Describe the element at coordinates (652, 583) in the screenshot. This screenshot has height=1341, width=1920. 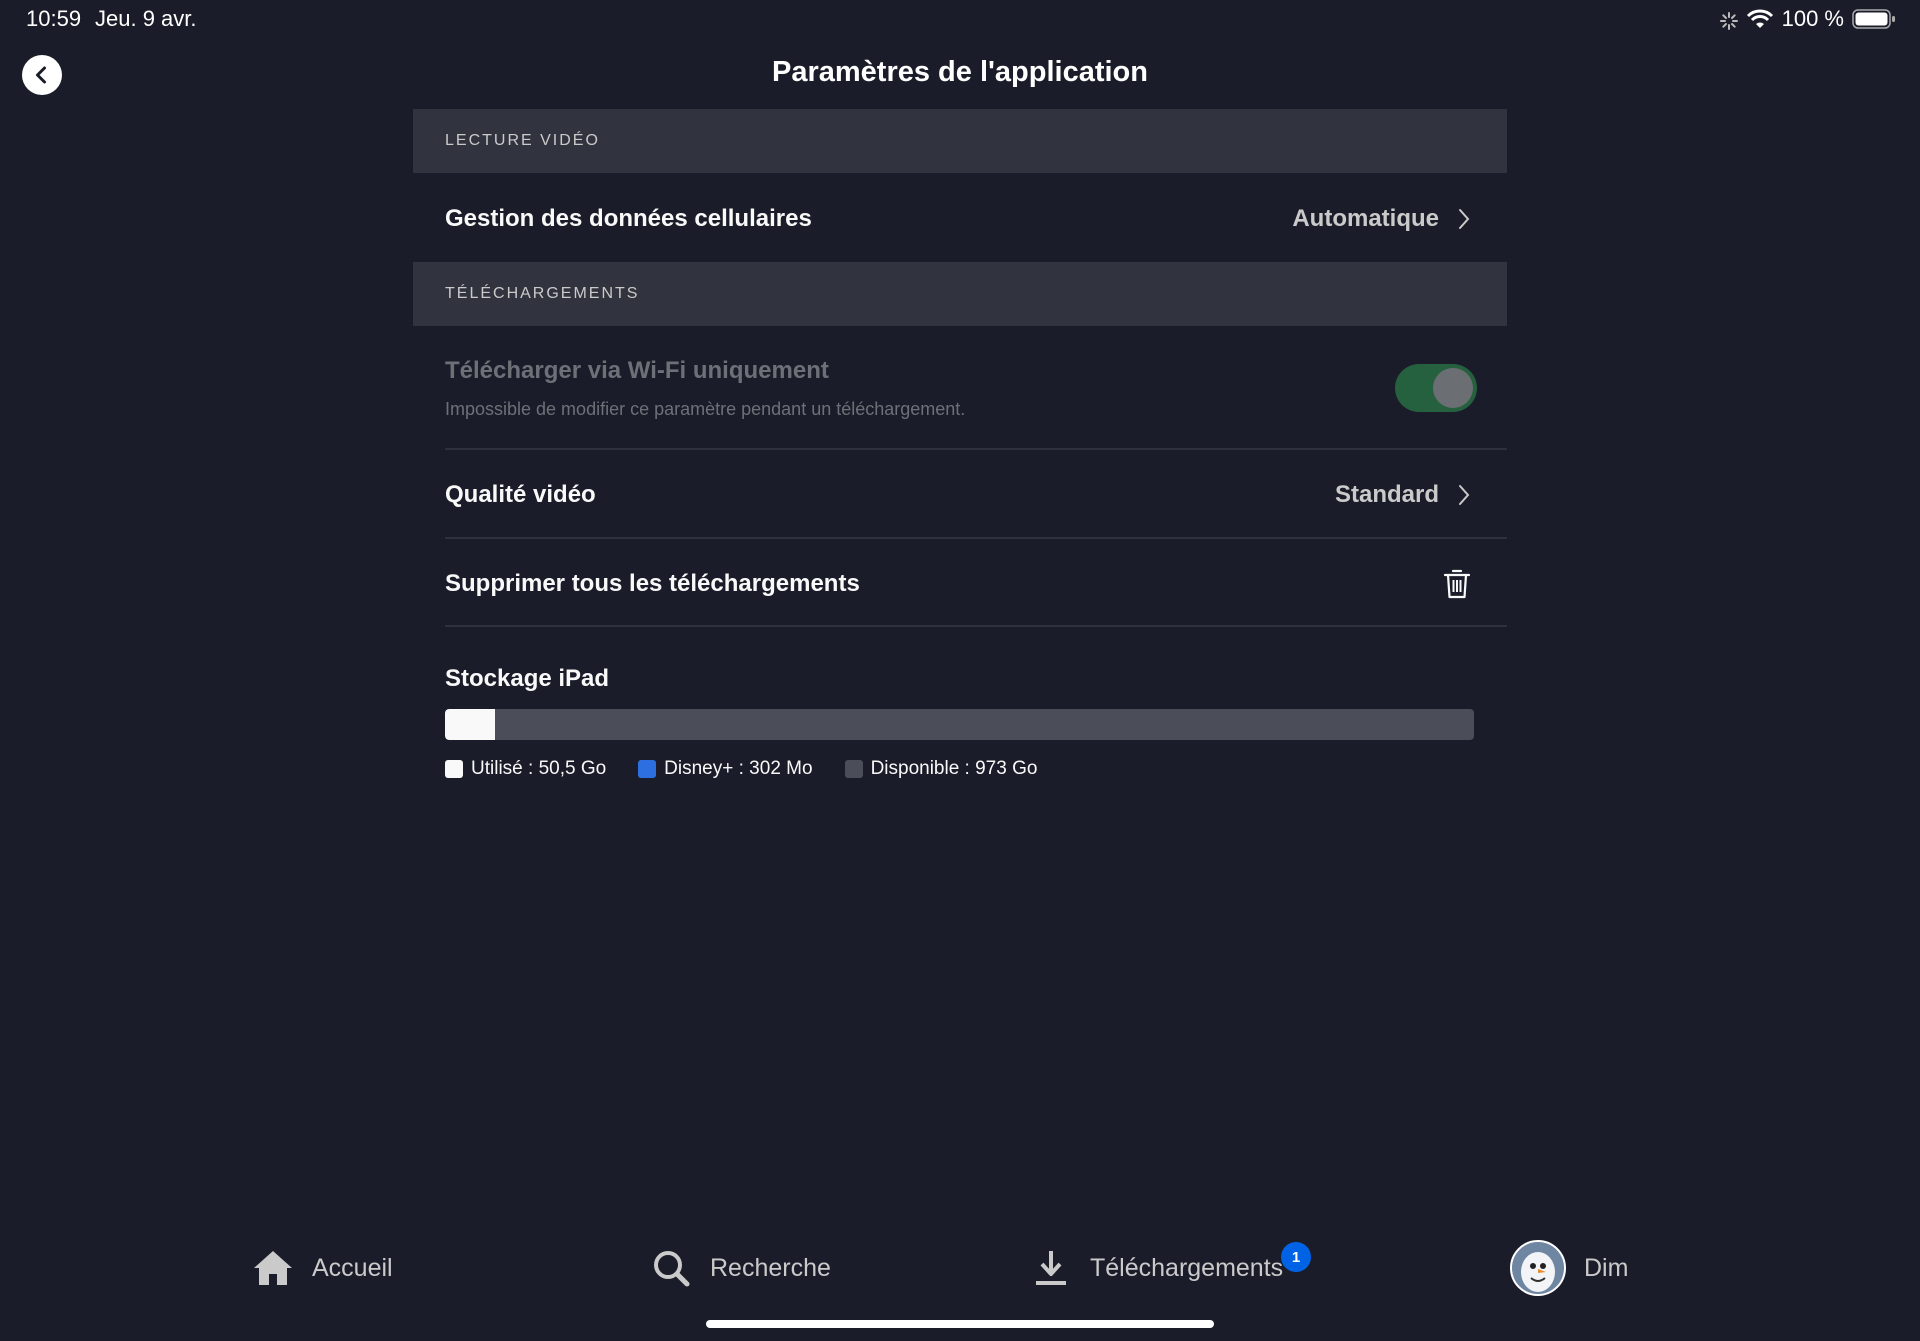
I see `delete-all-downloads-label: Supprimer tous les téléchargements` at that location.